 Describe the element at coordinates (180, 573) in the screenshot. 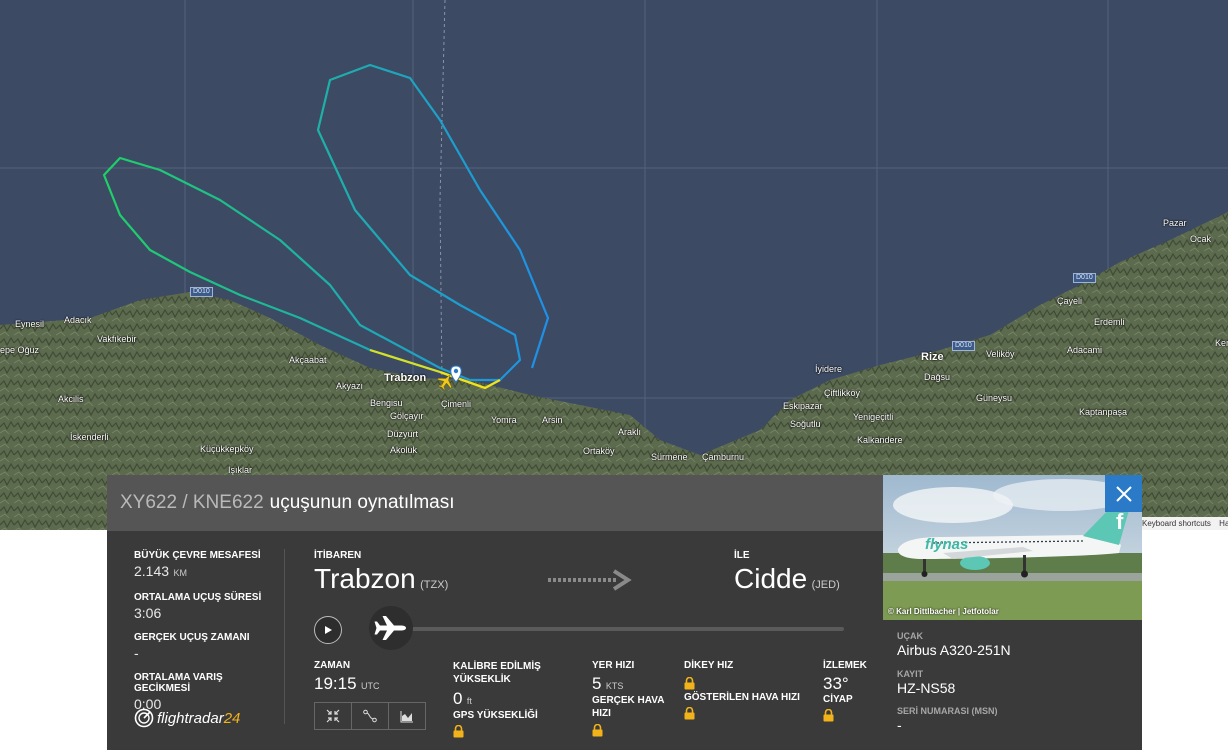

I see `distance-unit: KM` at that location.